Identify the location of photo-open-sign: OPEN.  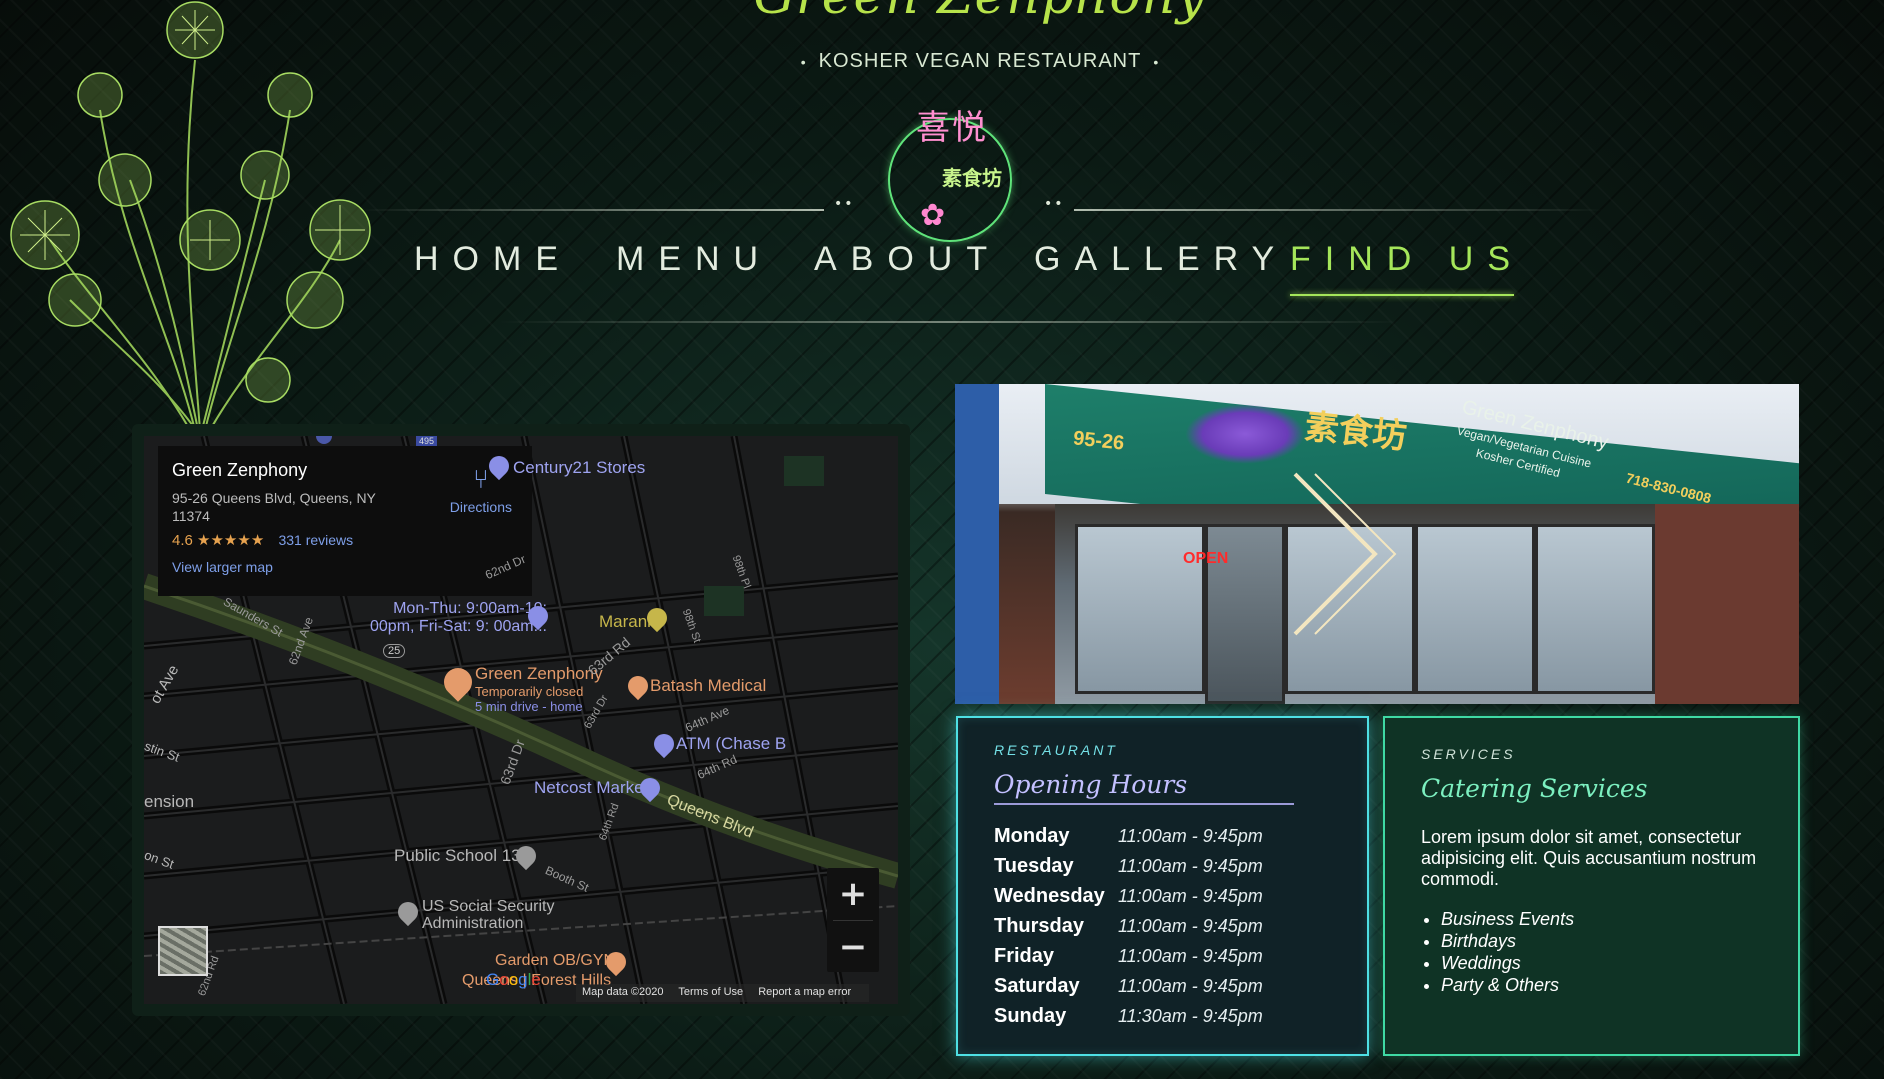
(1206, 558).